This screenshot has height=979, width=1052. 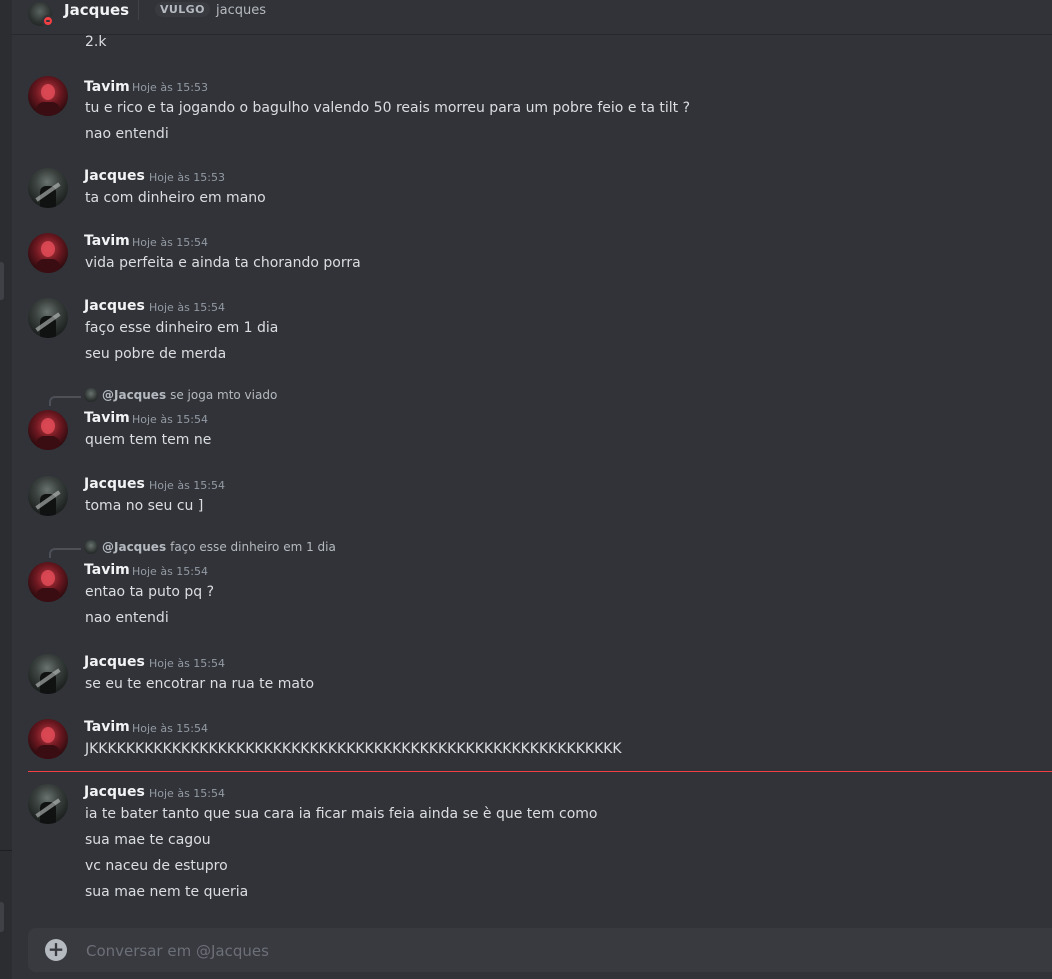 What do you see at coordinates (156, 354) in the screenshot?
I see `message-content: seu pobre de merda` at bounding box center [156, 354].